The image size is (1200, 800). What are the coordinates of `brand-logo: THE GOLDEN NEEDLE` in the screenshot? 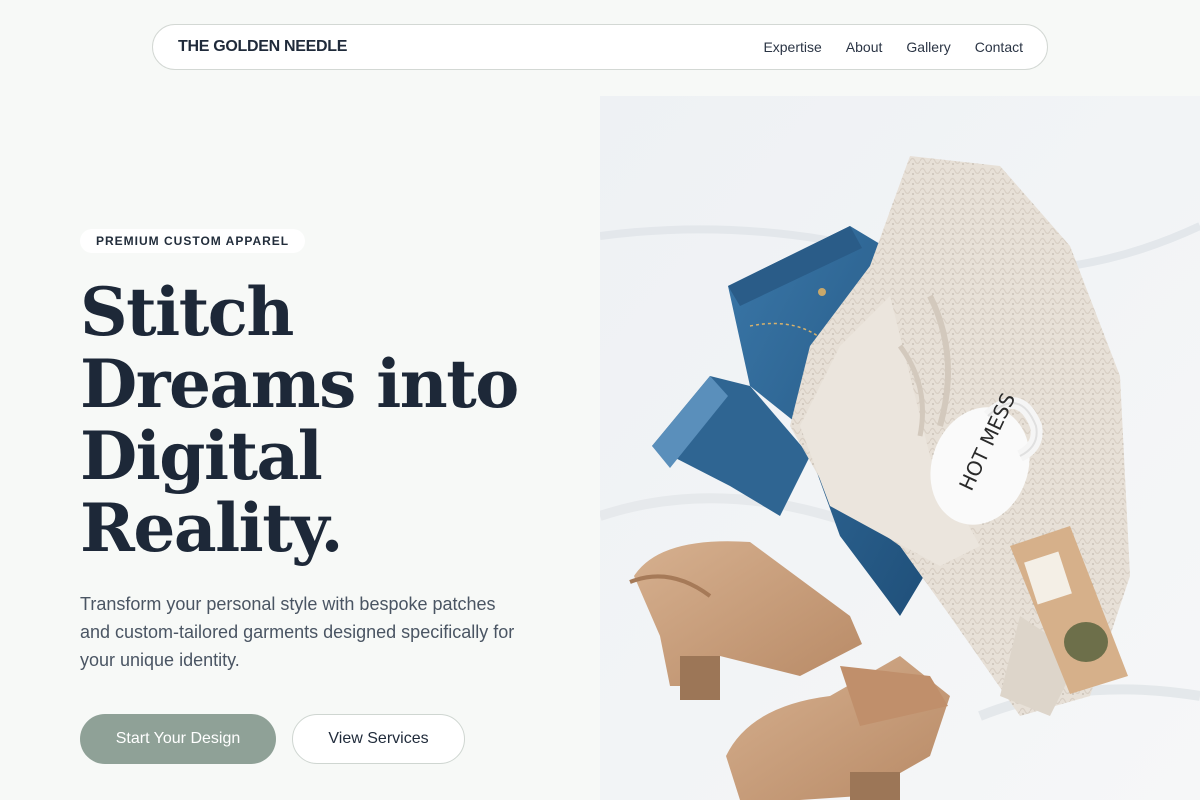 It's located at (262, 47).